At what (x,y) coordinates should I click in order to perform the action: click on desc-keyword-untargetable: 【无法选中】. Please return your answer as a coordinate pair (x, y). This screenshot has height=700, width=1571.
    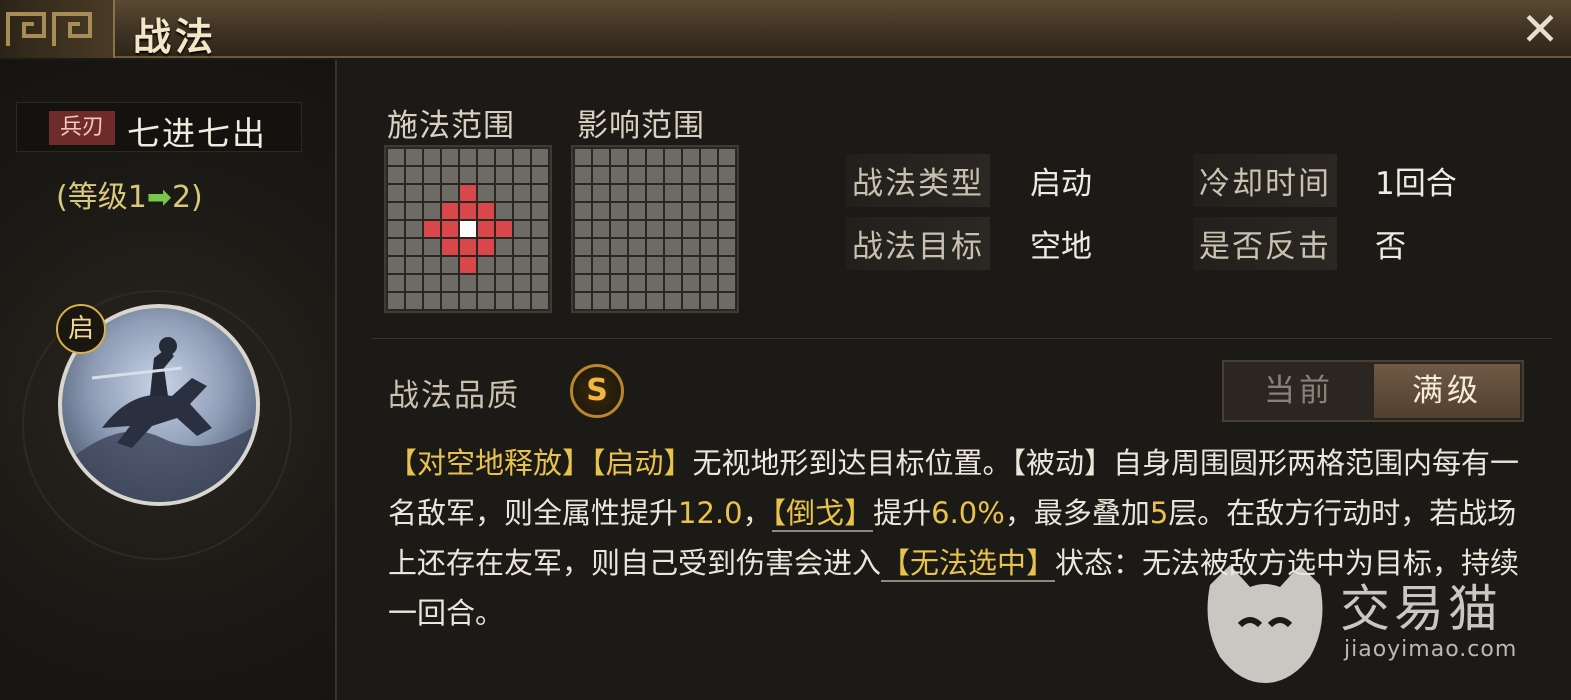
    Looking at the image, I should click on (968, 564).